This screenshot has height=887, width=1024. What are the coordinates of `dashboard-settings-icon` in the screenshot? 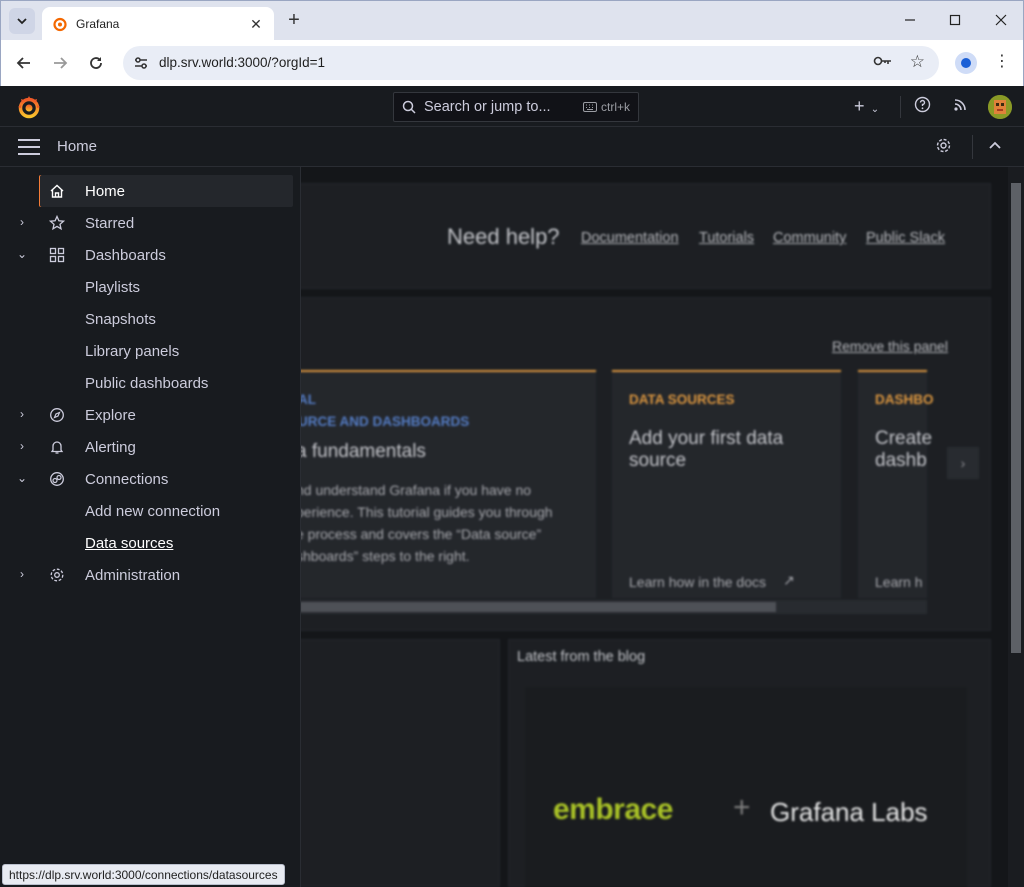 It's located at (943, 148).